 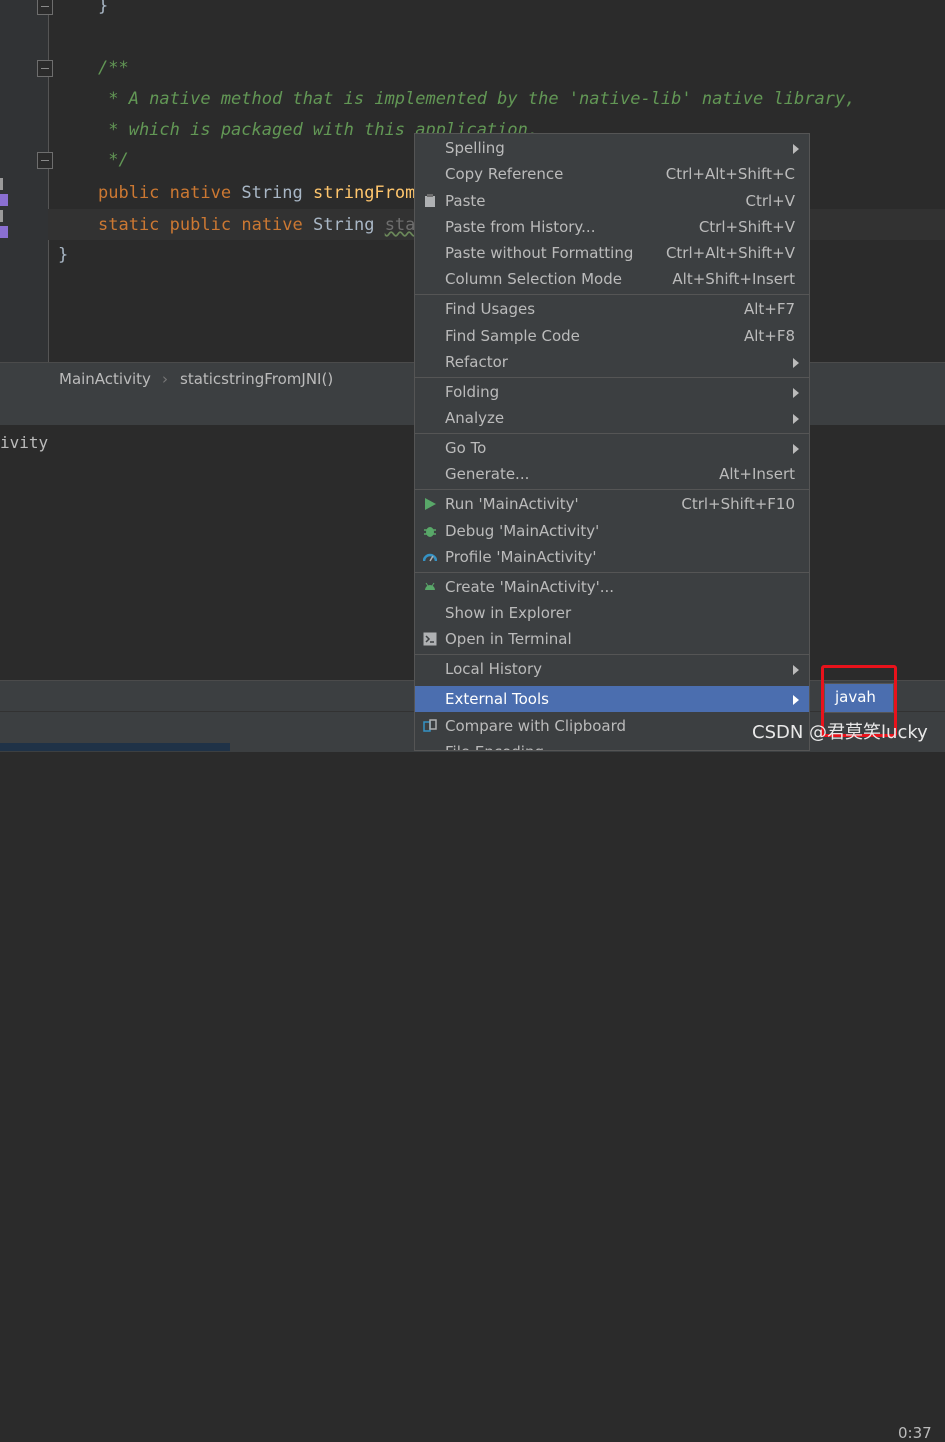 What do you see at coordinates (490, 309) in the screenshot?
I see `menu-item-label: Find Usages` at bounding box center [490, 309].